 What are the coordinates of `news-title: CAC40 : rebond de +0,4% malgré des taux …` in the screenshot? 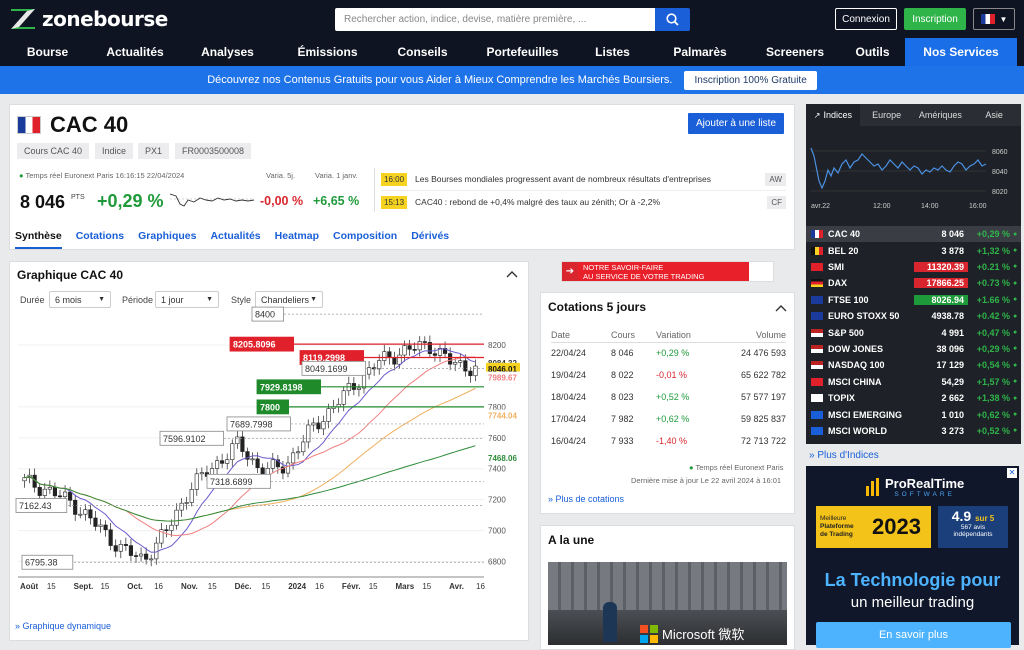 It's located at (537, 202).